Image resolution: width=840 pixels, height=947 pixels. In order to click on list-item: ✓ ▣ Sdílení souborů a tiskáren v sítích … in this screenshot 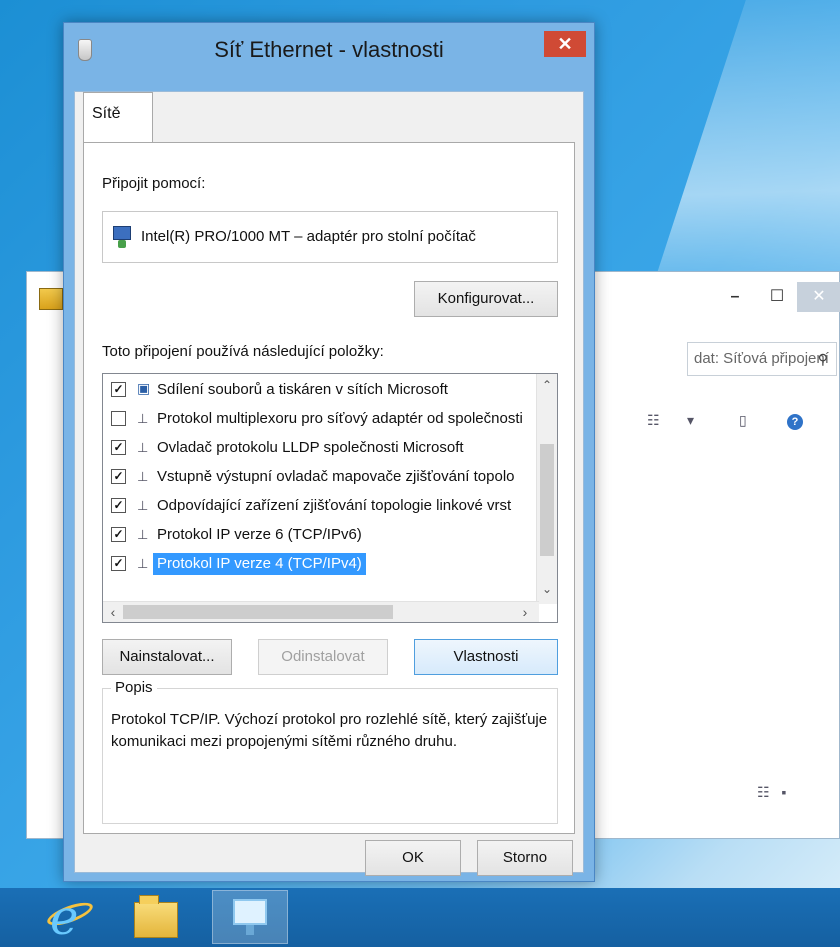, I will do `click(321, 390)`.